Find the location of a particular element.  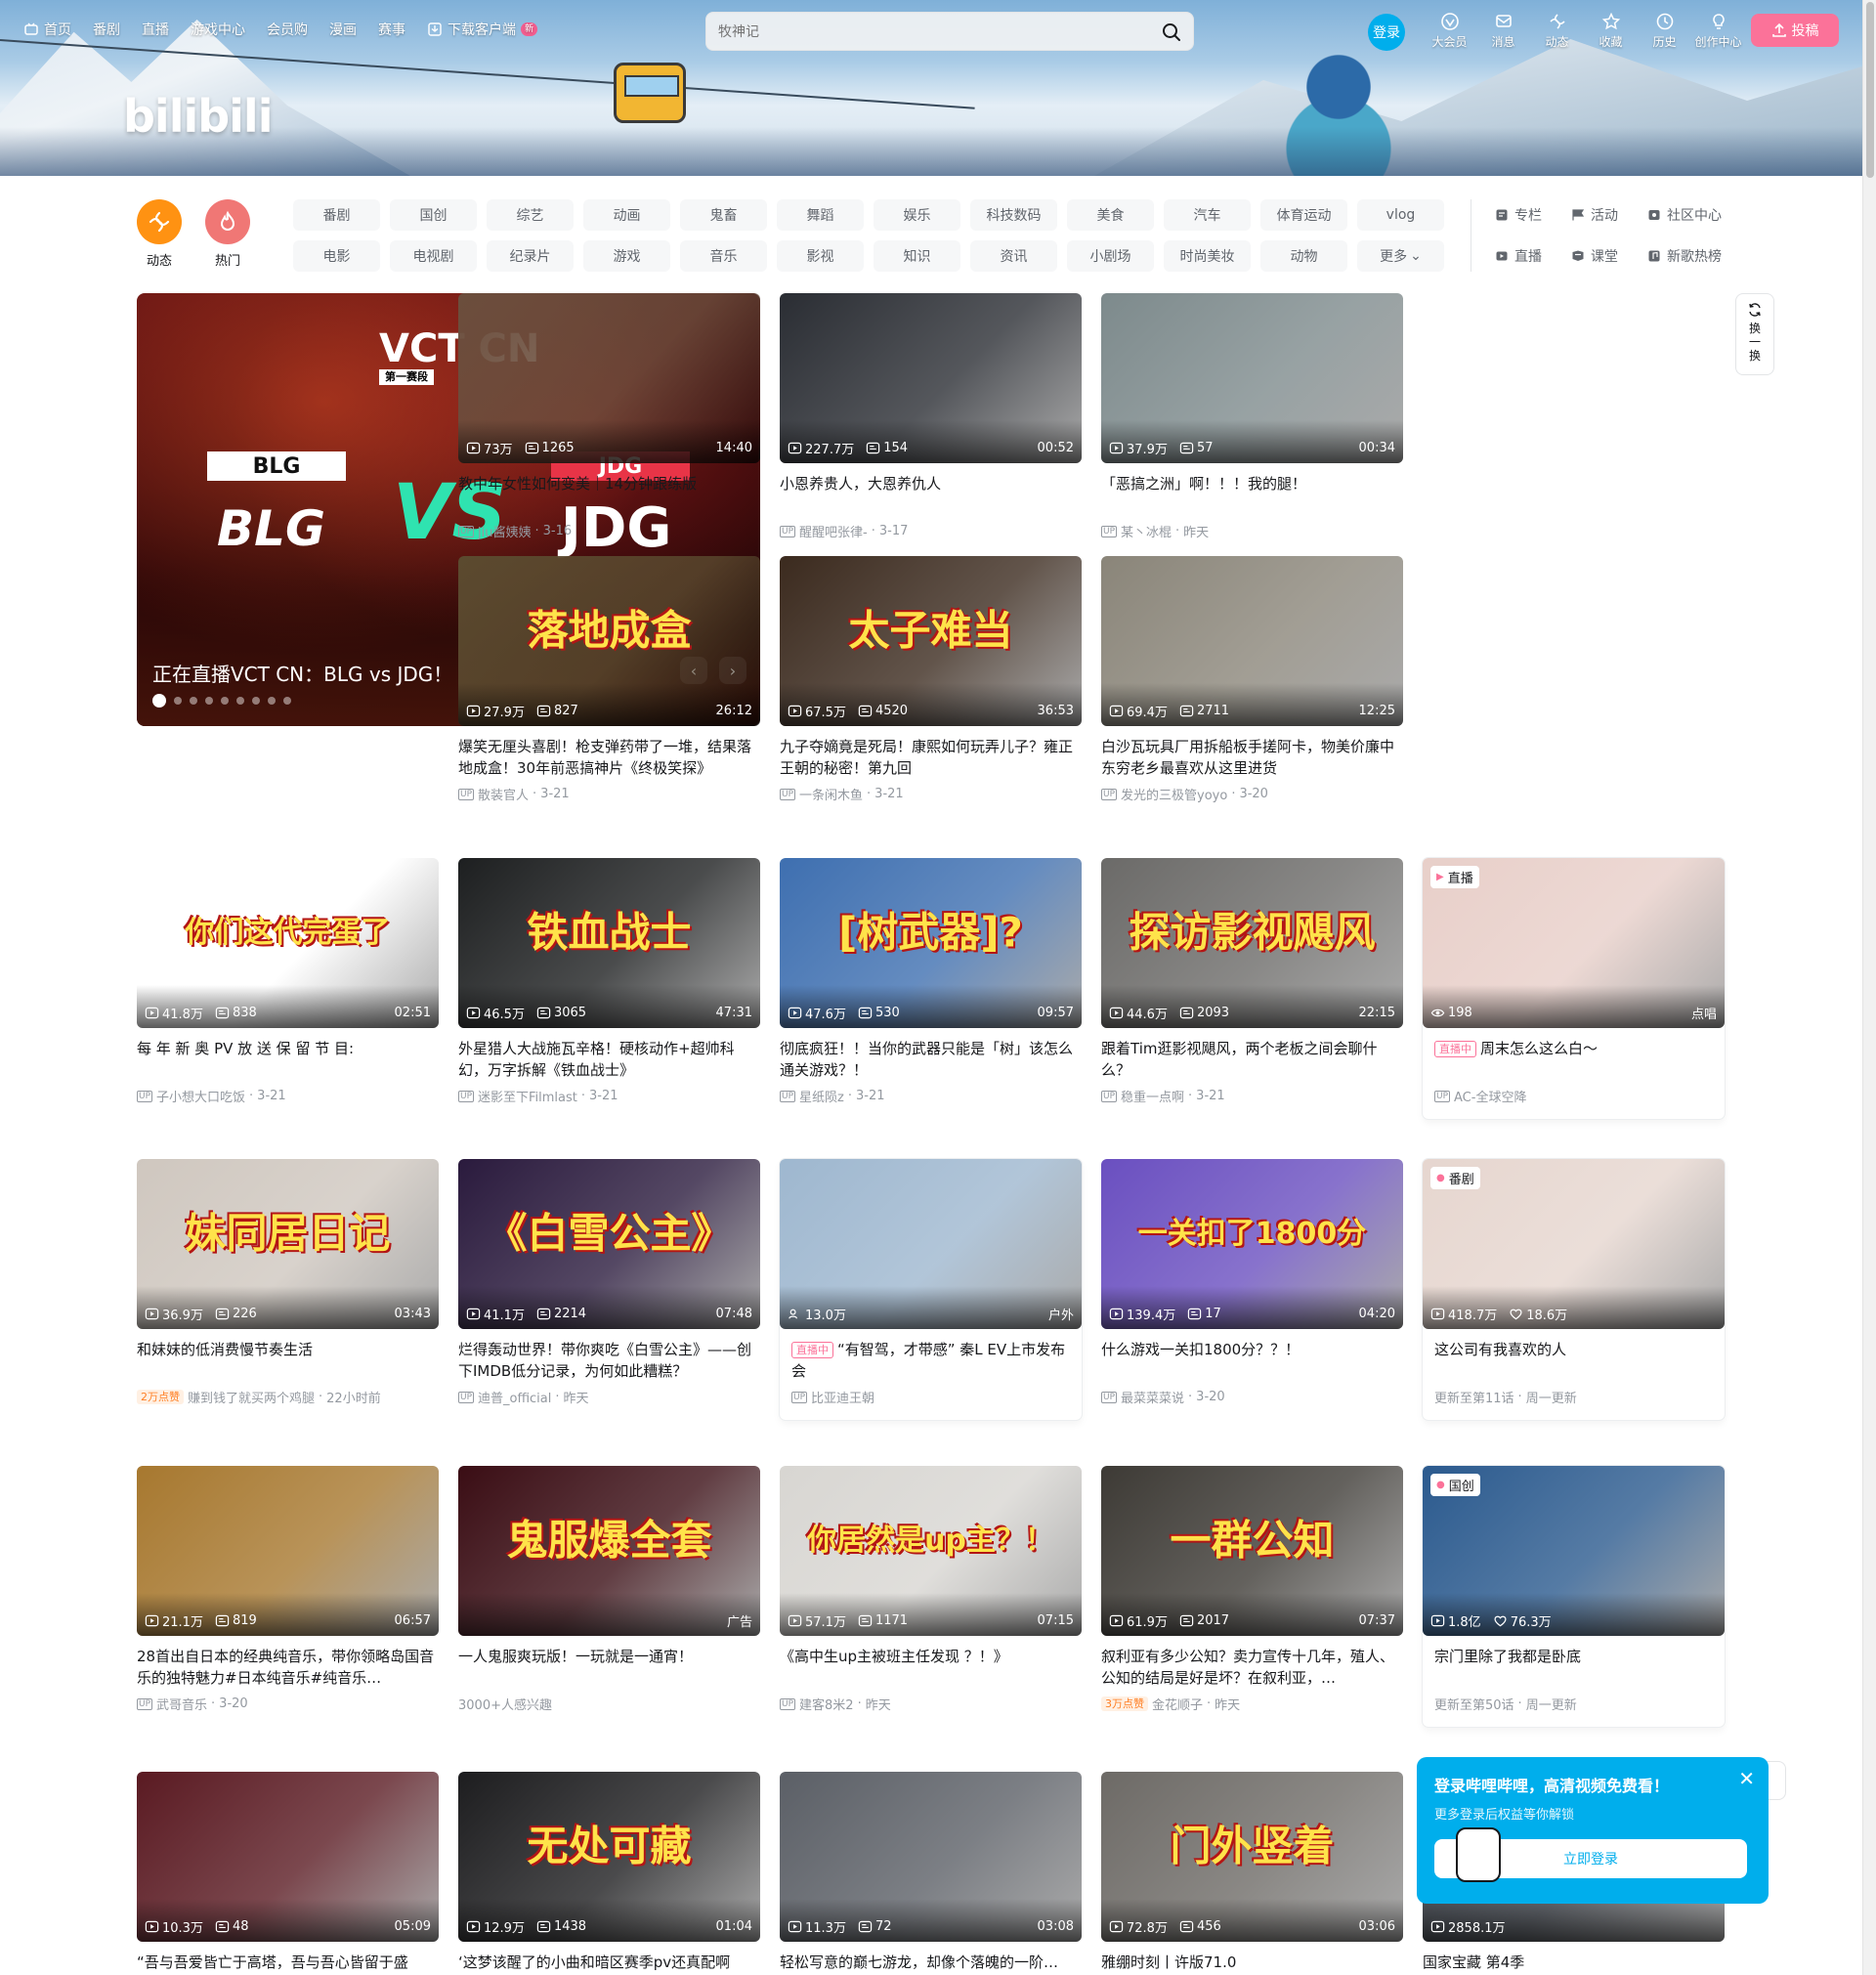

author-name: 建客8米2 is located at coordinates (826, 1704).